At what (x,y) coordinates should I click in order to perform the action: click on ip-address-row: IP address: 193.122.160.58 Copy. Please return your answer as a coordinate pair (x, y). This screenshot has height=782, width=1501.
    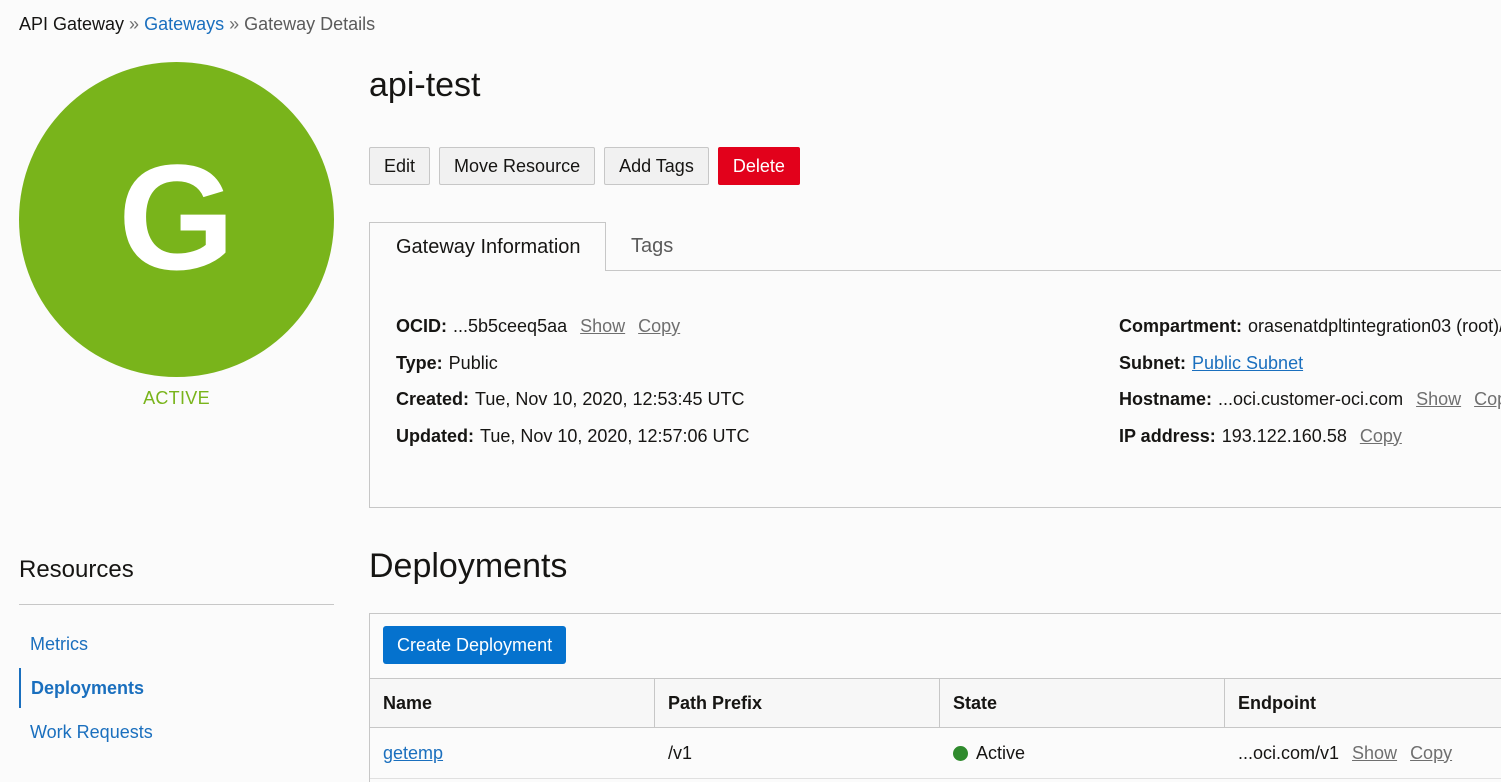
    Looking at the image, I should click on (1310, 444).